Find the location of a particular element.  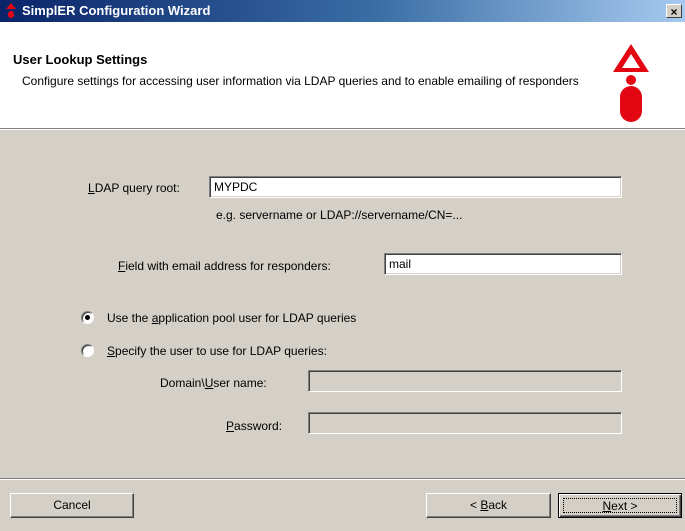

password-input is located at coordinates (465, 423).